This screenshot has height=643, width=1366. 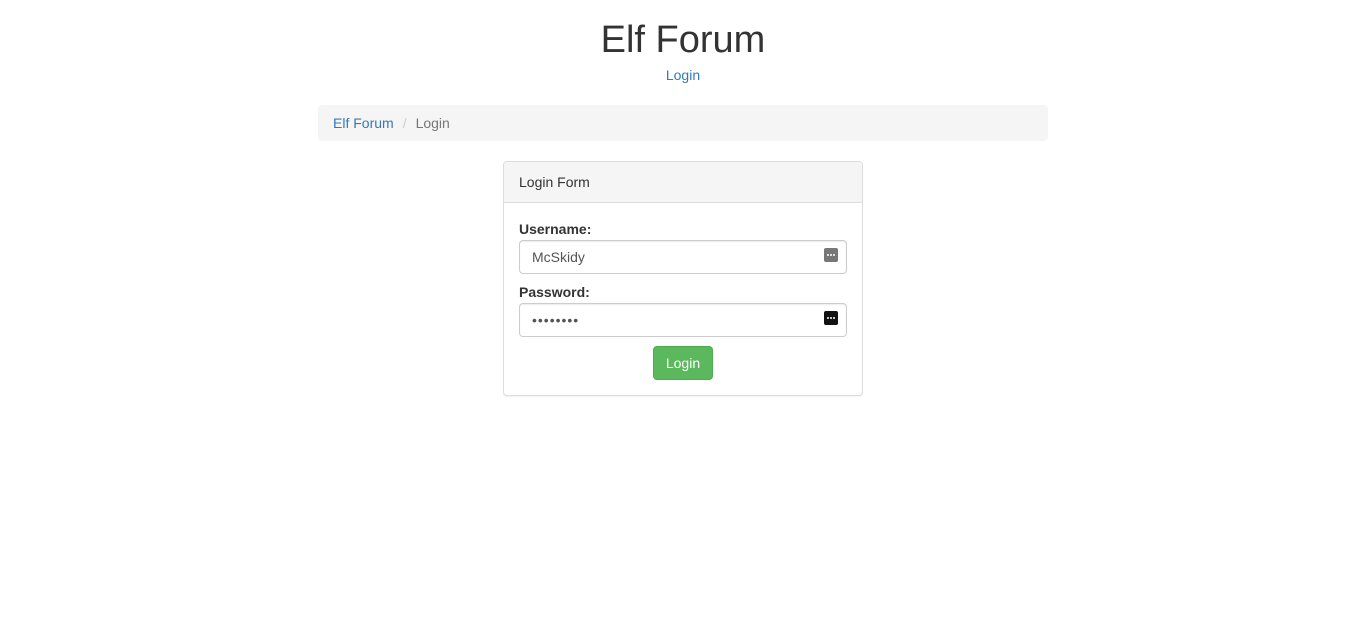 I want to click on login-button: Login, so click(x=683, y=363).